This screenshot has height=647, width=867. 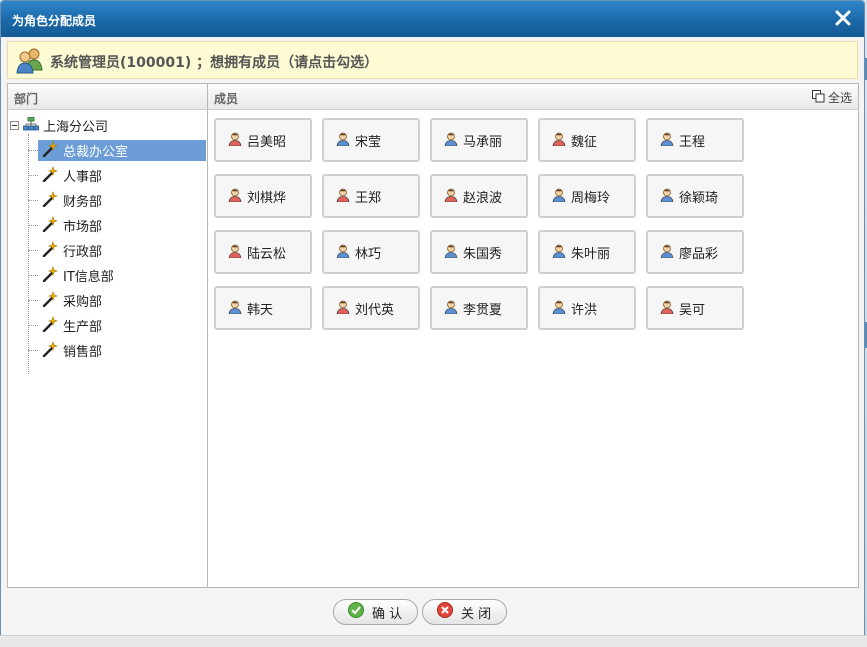 What do you see at coordinates (83, 302) in the screenshot?
I see `tree-node-label: 采购部` at bounding box center [83, 302].